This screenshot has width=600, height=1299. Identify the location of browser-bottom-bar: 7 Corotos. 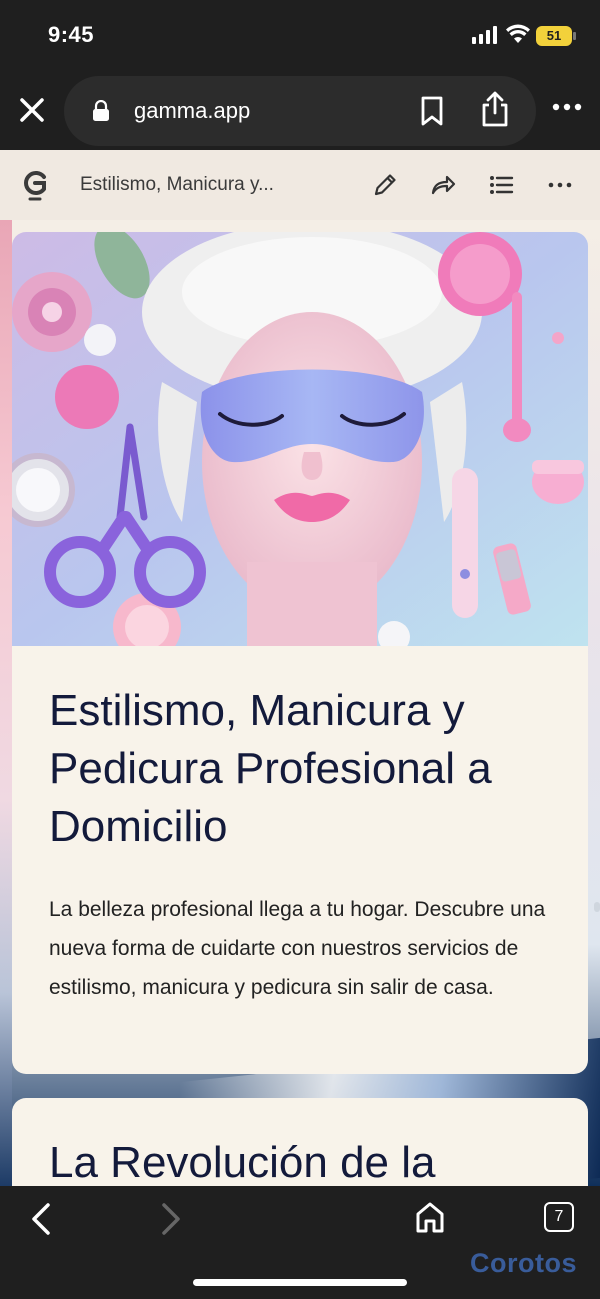
(300, 1242).